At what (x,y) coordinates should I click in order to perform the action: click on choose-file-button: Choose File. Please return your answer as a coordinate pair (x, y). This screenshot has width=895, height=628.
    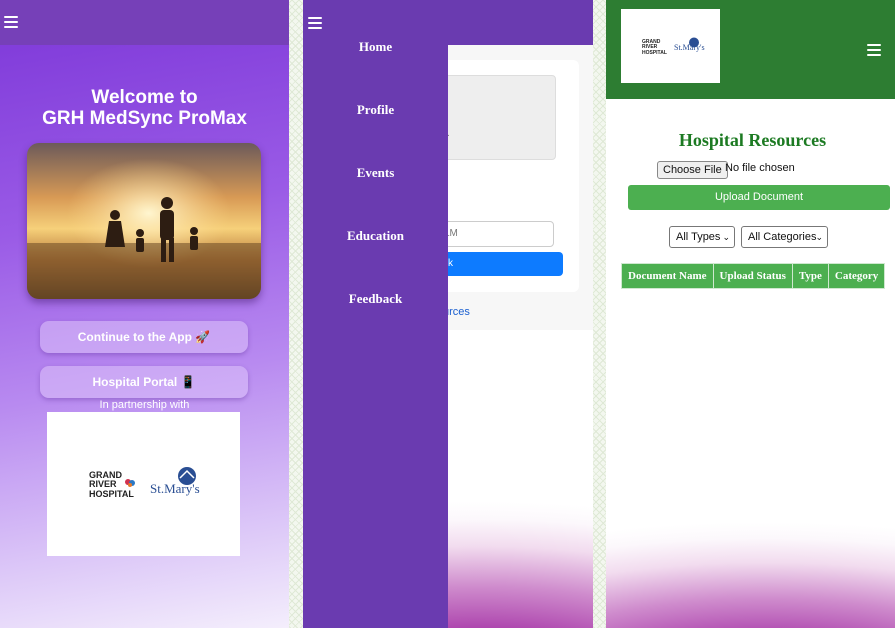
    Looking at the image, I should click on (692, 170).